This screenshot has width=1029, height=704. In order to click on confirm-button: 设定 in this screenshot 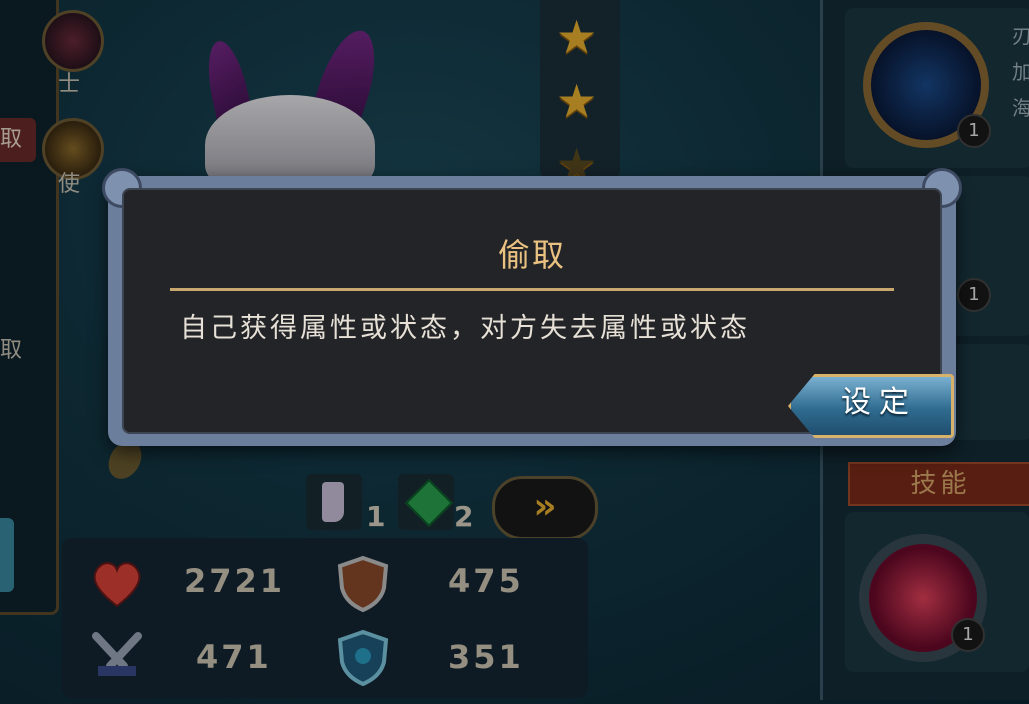, I will do `click(871, 406)`.